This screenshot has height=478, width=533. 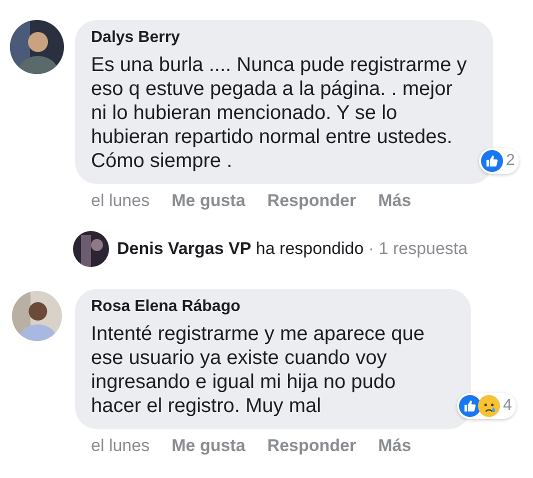 What do you see at coordinates (489, 406) in the screenshot?
I see `crying-face-icon` at bounding box center [489, 406].